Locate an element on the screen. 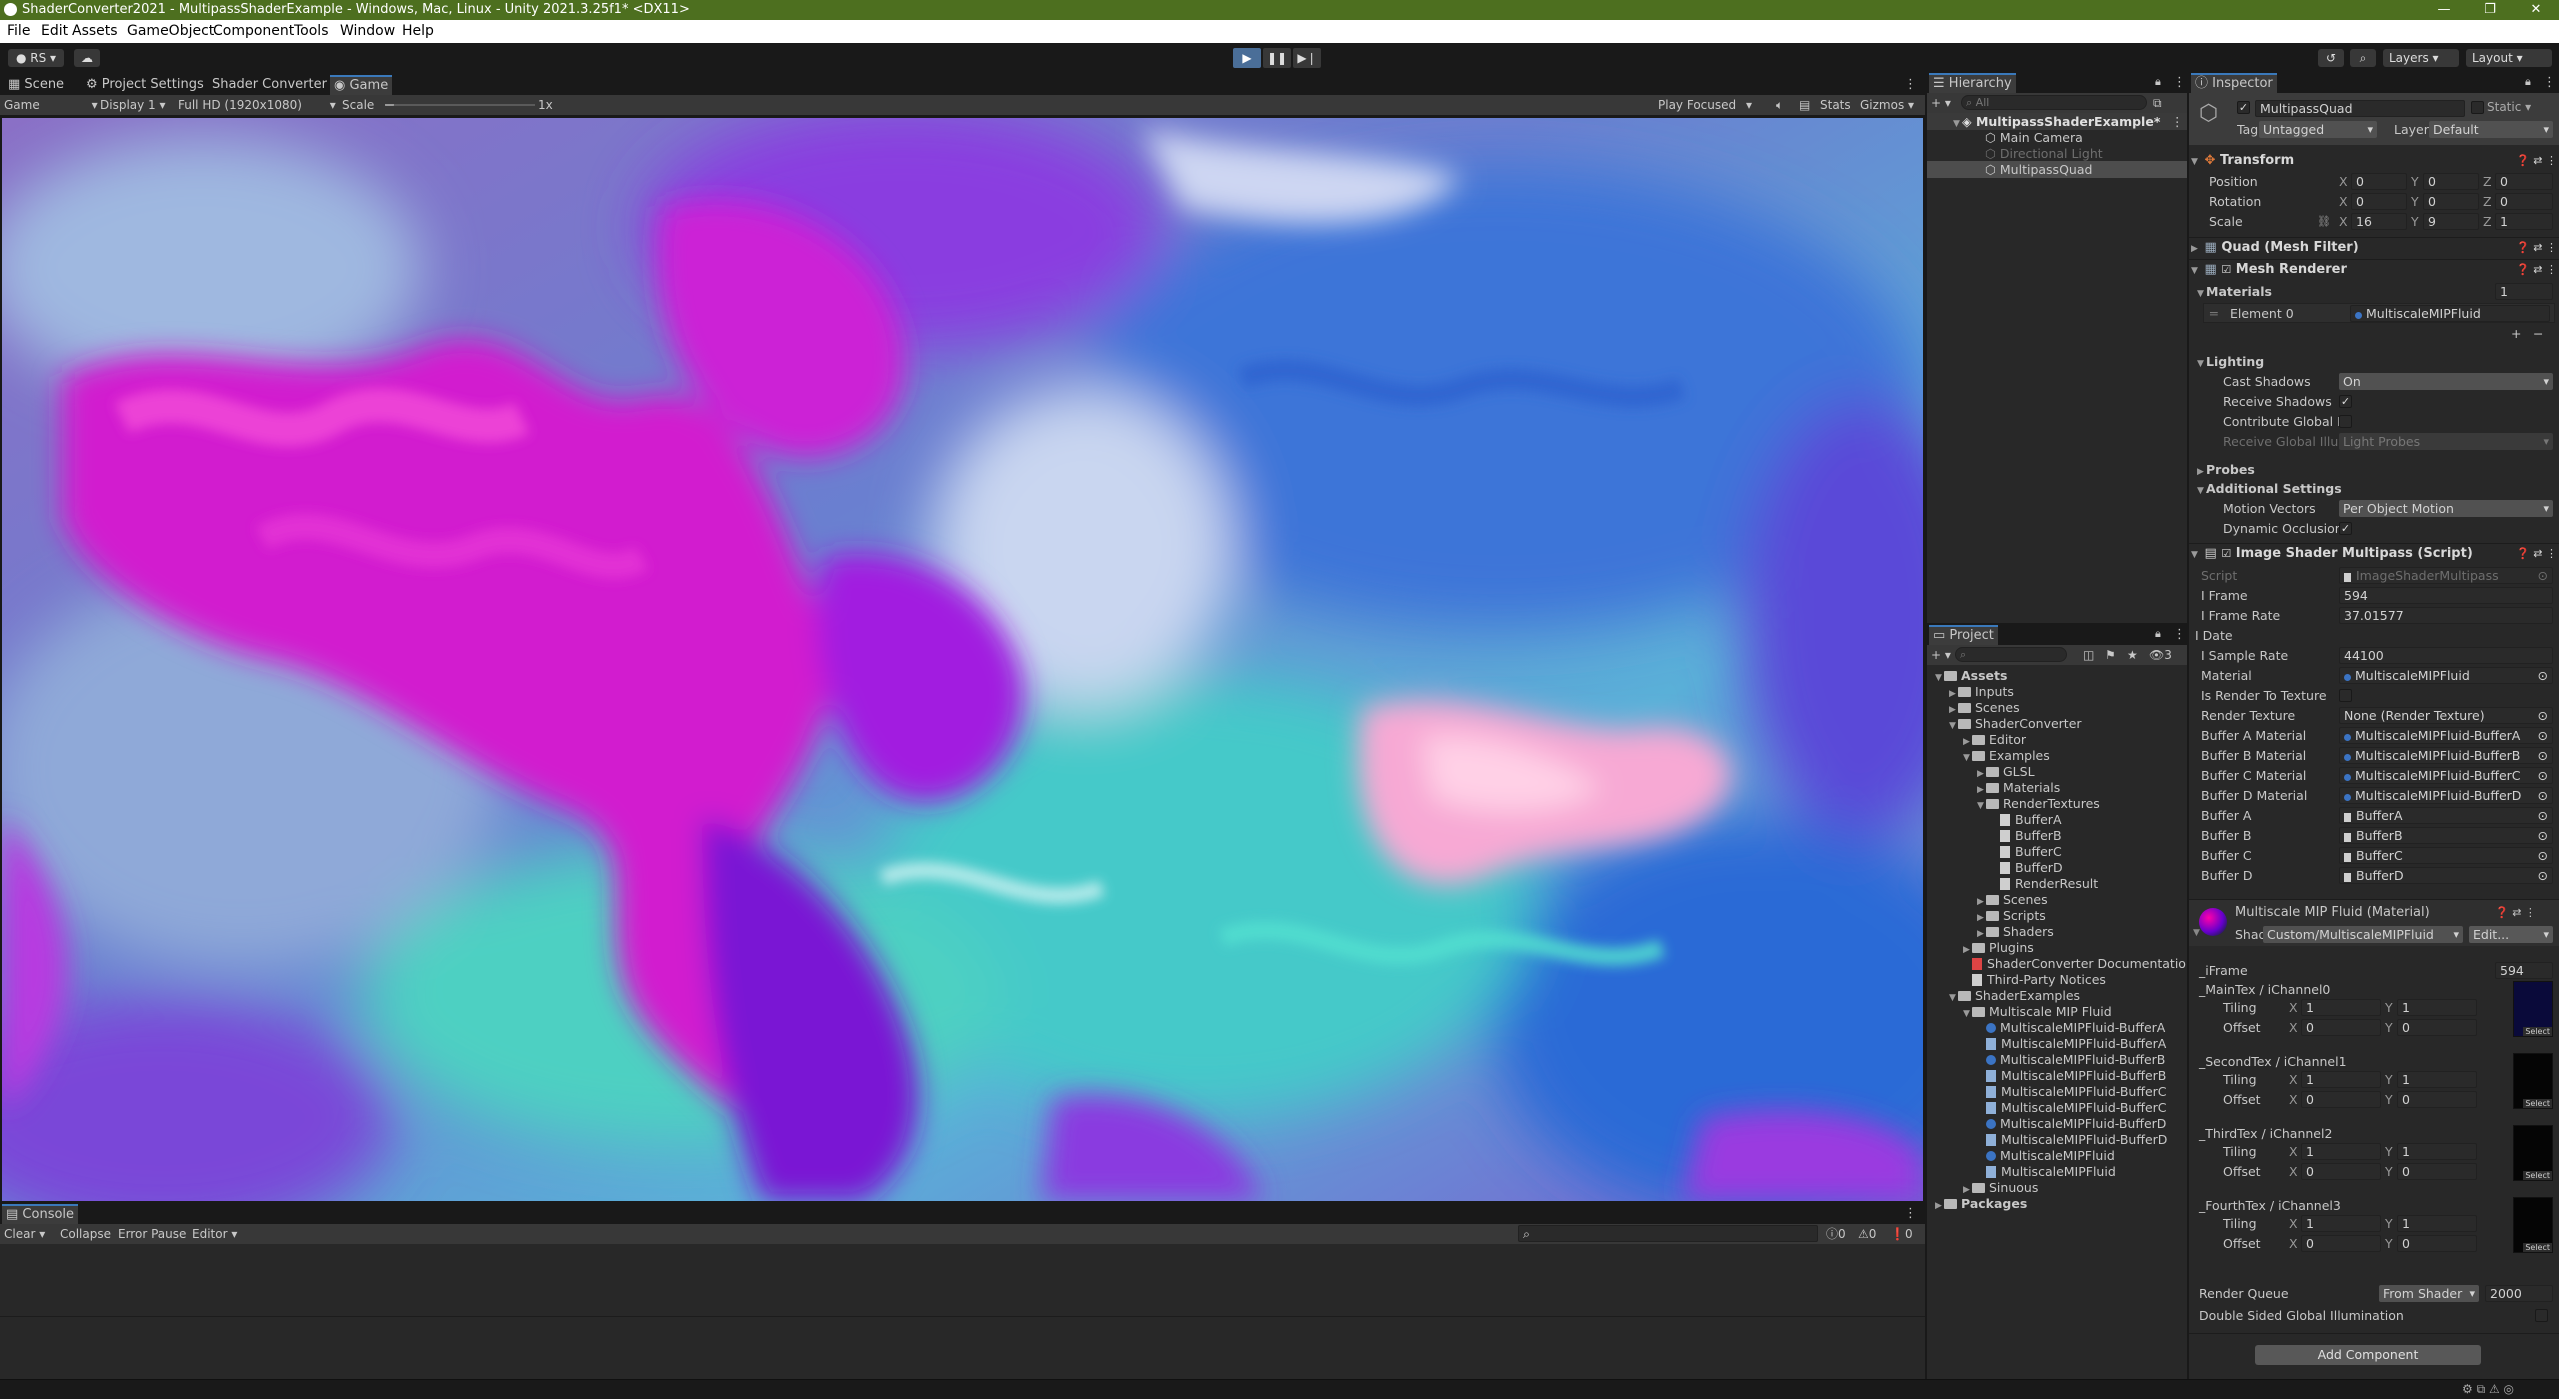 The height and width of the screenshot is (1399, 2559). project-tree-item: BufferD is located at coordinates (2027, 867).